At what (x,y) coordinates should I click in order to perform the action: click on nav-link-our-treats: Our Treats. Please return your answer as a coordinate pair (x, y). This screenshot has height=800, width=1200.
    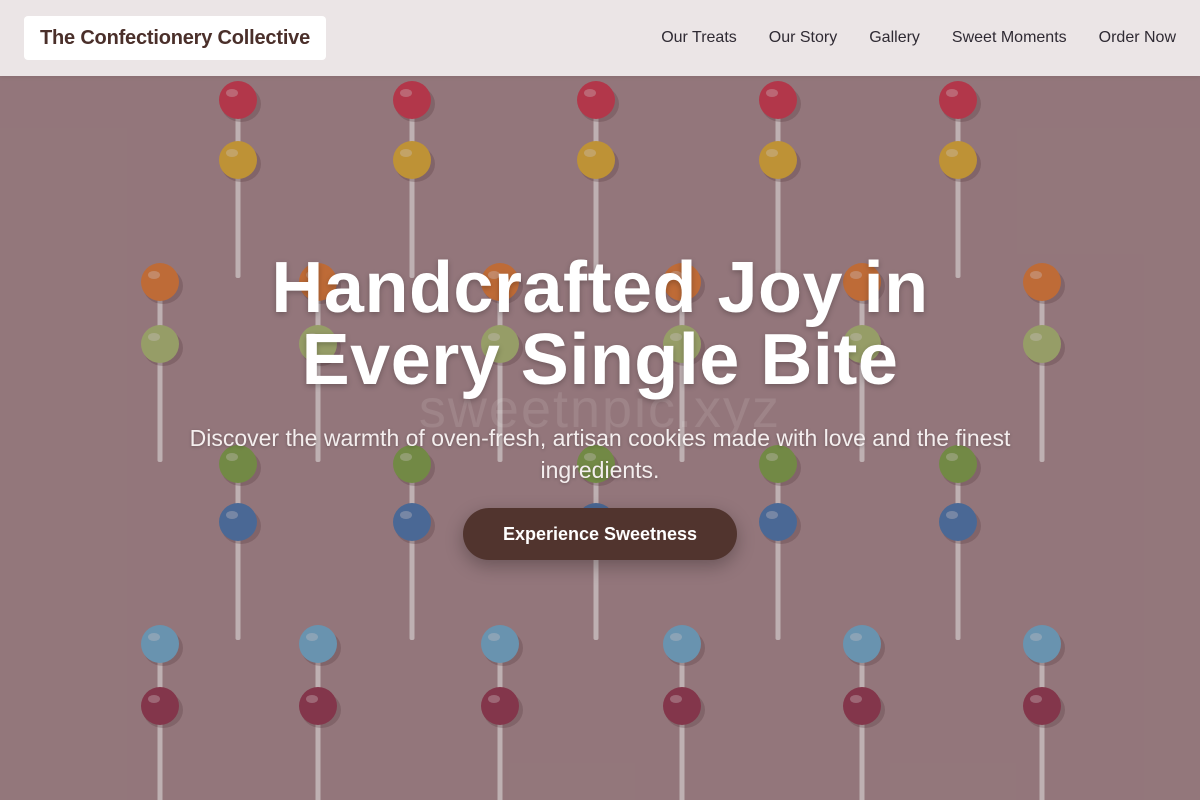
    Looking at the image, I should click on (699, 38).